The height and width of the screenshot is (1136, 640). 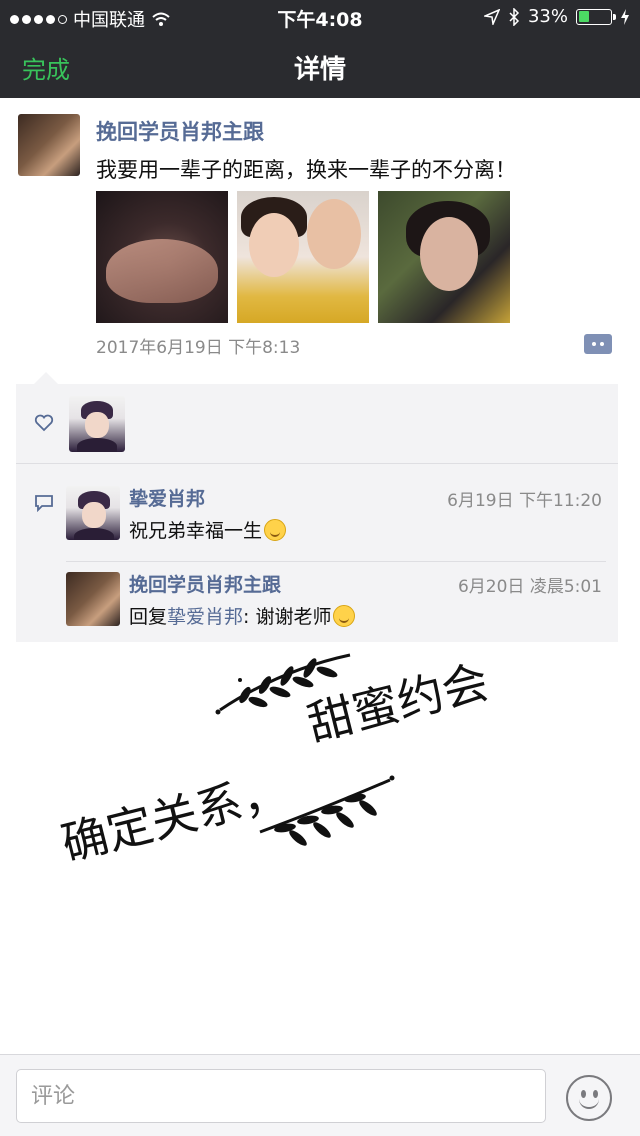 I want to click on post-photos, so click(x=303, y=257).